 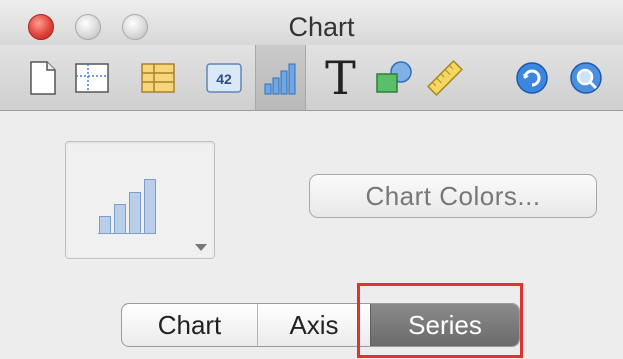 I want to click on number-icon-label: 42, so click(x=224, y=79).